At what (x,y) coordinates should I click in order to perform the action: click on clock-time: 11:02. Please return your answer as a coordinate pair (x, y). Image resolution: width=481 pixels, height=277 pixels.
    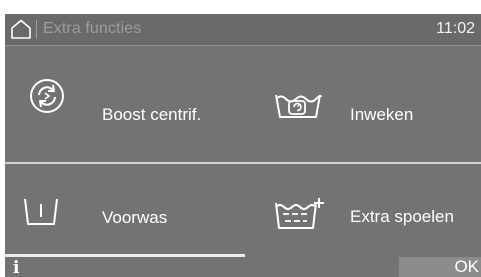
    Looking at the image, I should click on (455, 28).